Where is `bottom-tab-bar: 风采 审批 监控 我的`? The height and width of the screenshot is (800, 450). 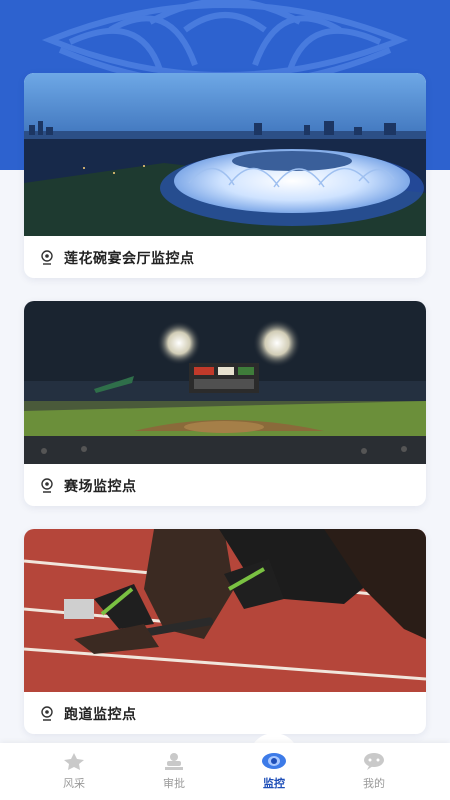 bottom-tab-bar: 风采 审批 监控 我的 is located at coordinates (225, 771).